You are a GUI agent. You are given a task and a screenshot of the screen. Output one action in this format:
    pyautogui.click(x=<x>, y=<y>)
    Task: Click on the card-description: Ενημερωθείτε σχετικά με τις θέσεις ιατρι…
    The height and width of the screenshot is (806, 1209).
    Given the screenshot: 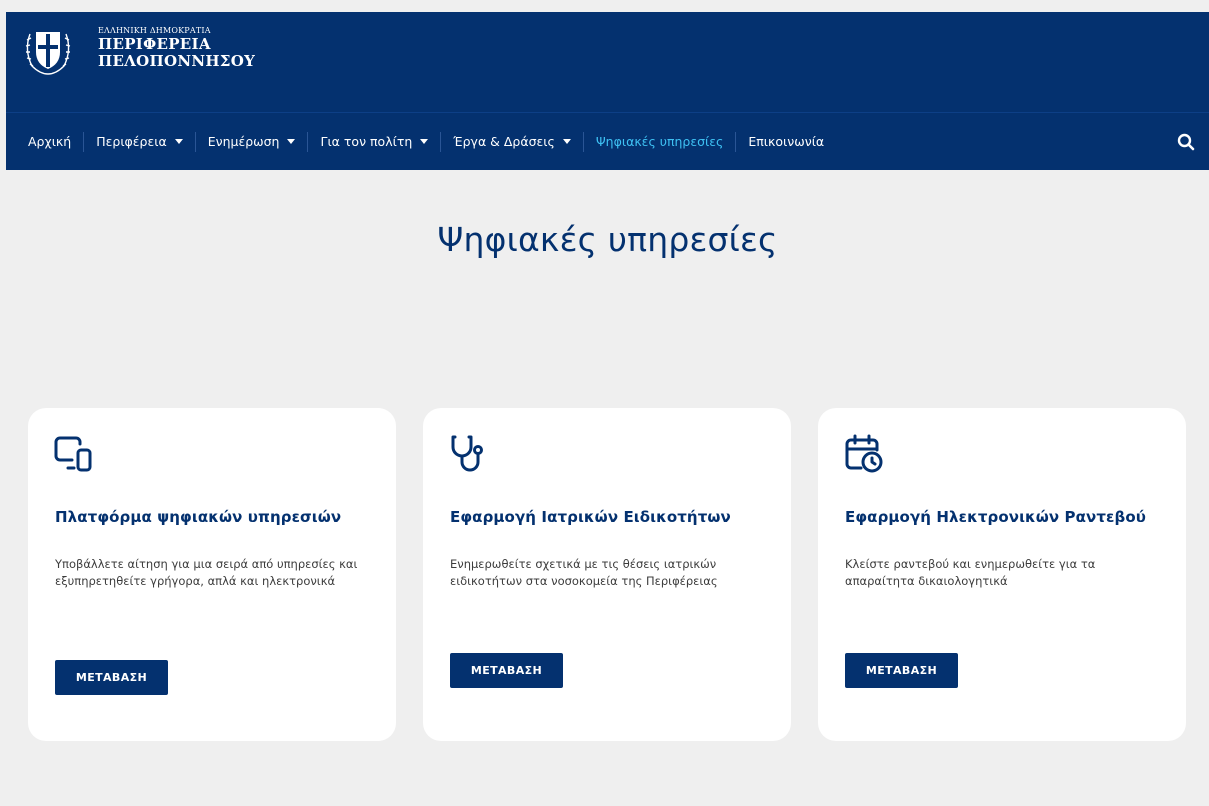 What is the action you would take?
    pyautogui.click(x=584, y=572)
    